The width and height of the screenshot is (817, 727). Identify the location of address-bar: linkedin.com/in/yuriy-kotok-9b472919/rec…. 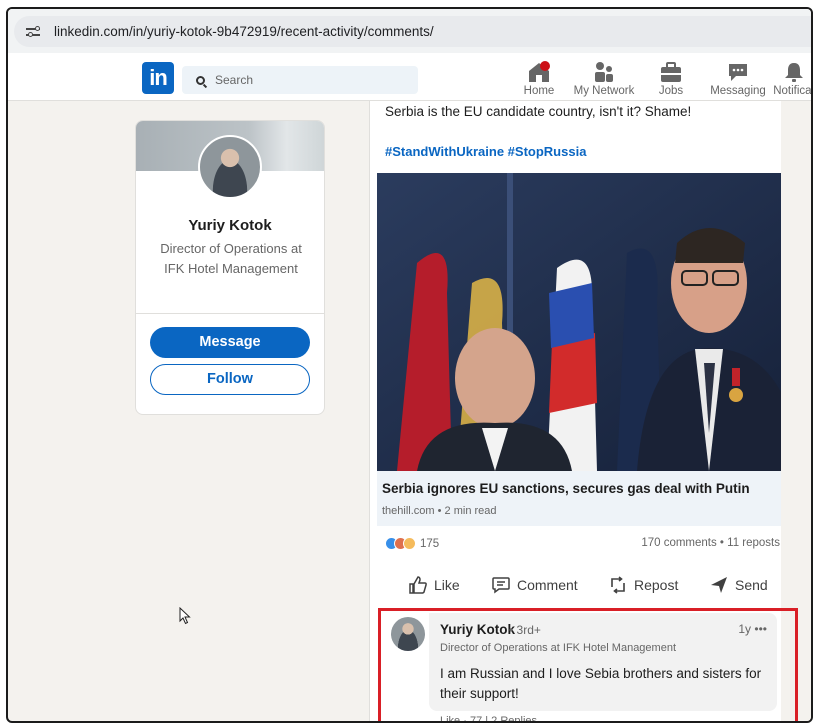
(409, 31).